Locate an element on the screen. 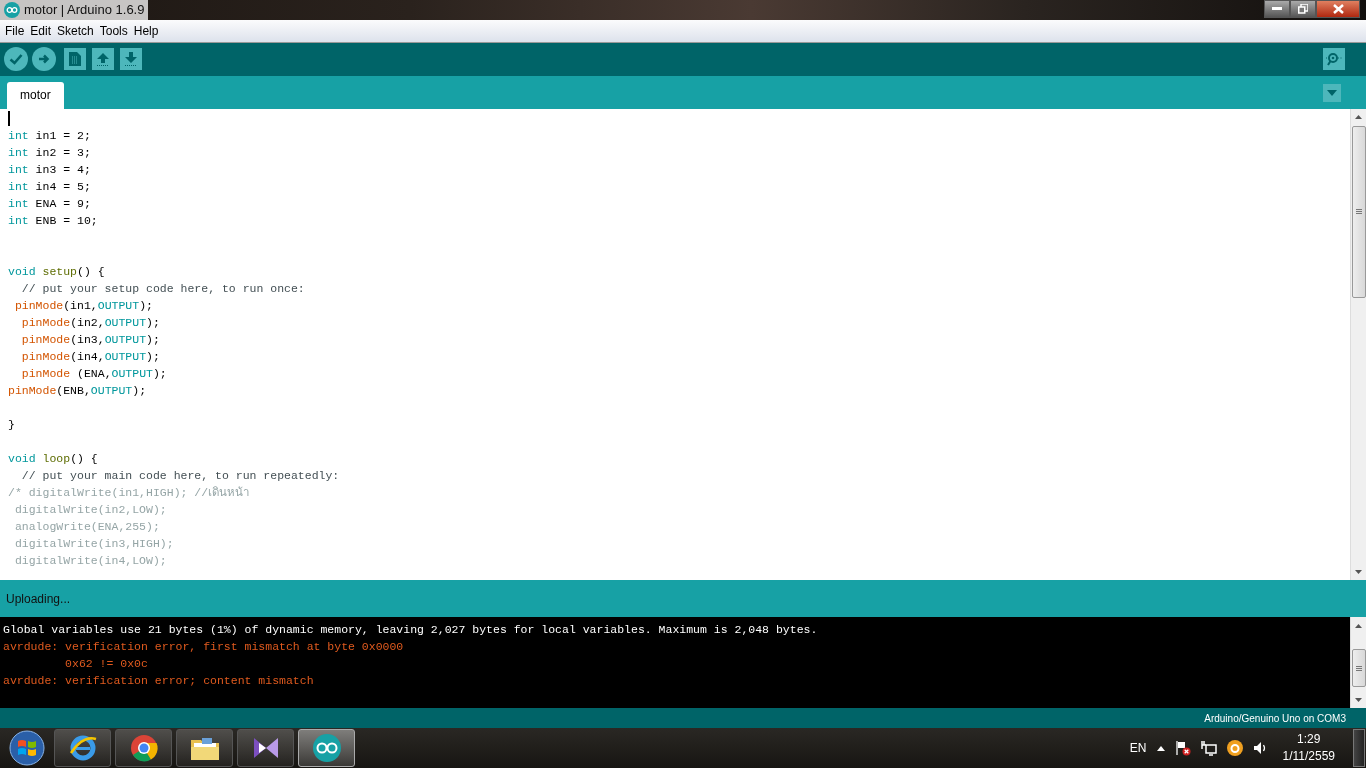 Image resolution: width=1366 pixels, height=768 pixels. code-line: /* digitalWrite(in1,HIGH); //เดินหน้า is located at coordinates (129, 492).